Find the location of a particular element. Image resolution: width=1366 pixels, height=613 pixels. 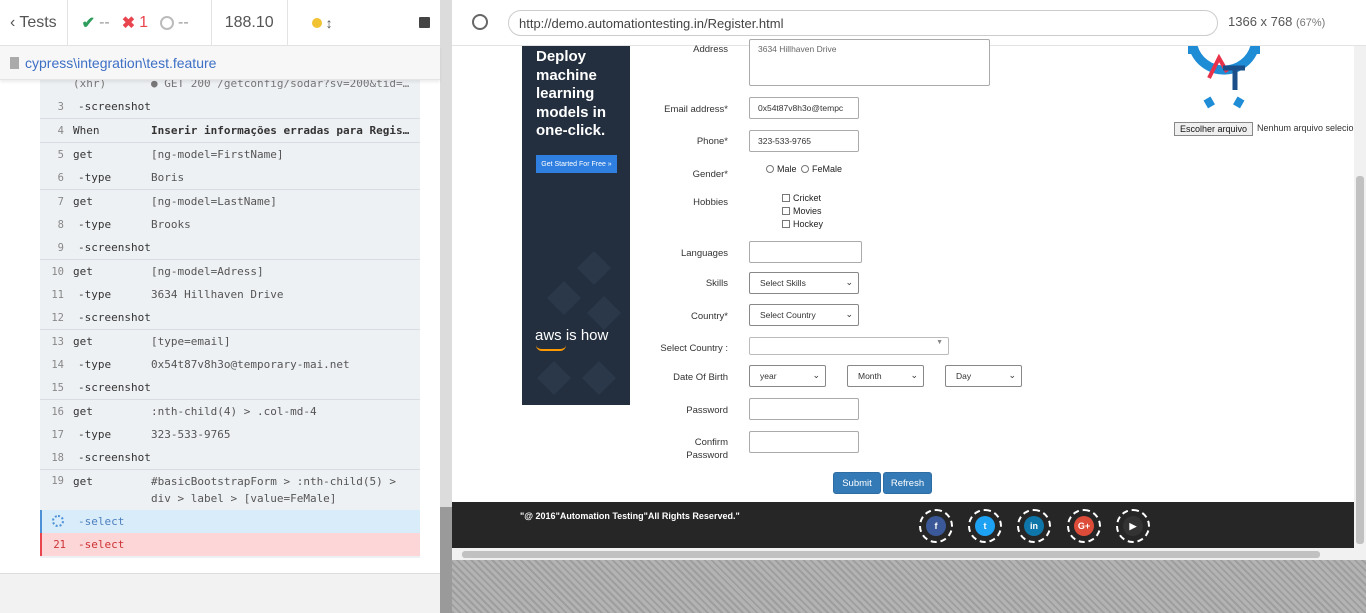

dob-month-select: Month ⌄ is located at coordinates (885, 376).